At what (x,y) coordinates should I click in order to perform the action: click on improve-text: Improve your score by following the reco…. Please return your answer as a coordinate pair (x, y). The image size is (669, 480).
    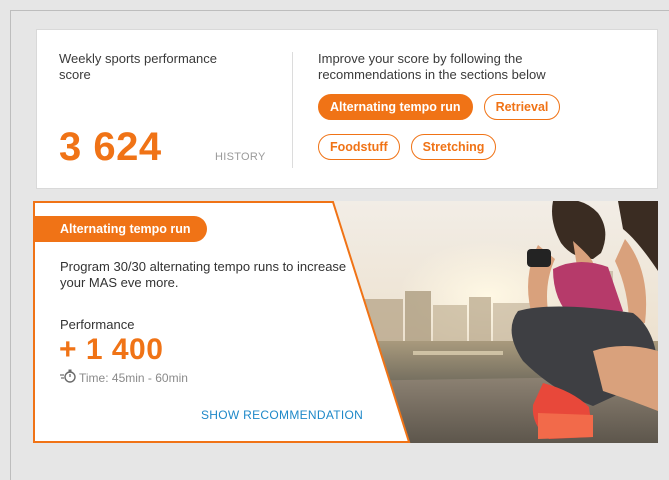
    Looking at the image, I should click on (432, 66).